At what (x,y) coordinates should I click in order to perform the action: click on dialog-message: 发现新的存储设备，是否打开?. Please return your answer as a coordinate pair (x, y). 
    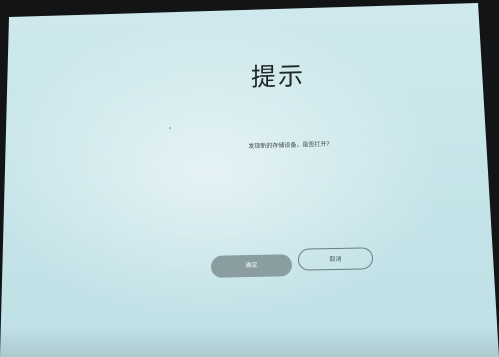
    Looking at the image, I should click on (289, 145).